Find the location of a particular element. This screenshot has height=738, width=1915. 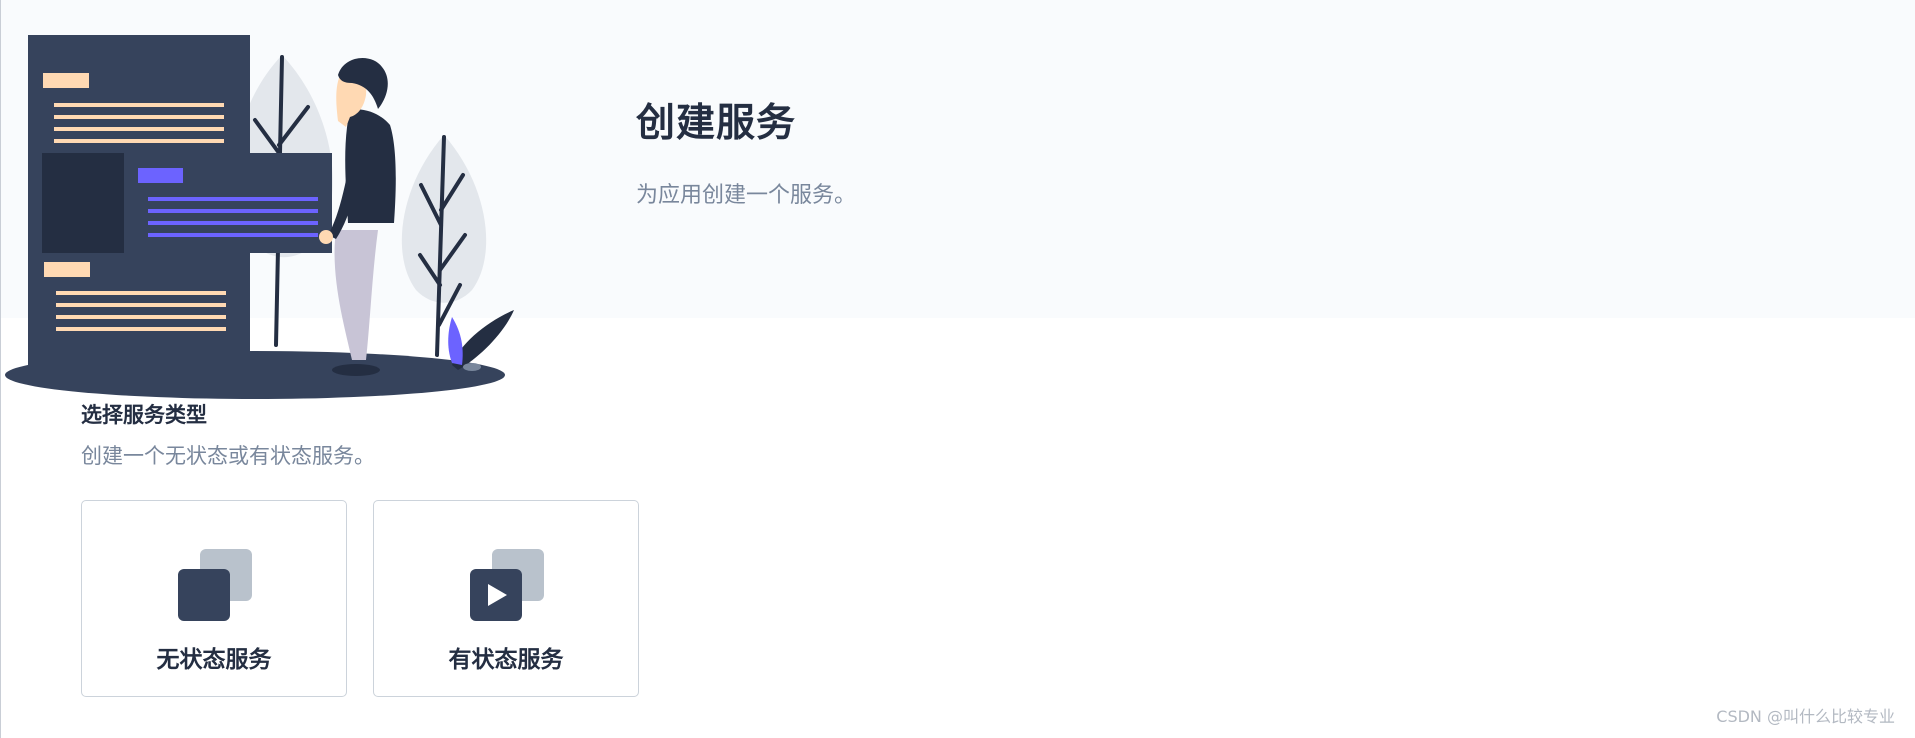

stateful-service-label: 有状态服务 is located at coordinates (506, 660).